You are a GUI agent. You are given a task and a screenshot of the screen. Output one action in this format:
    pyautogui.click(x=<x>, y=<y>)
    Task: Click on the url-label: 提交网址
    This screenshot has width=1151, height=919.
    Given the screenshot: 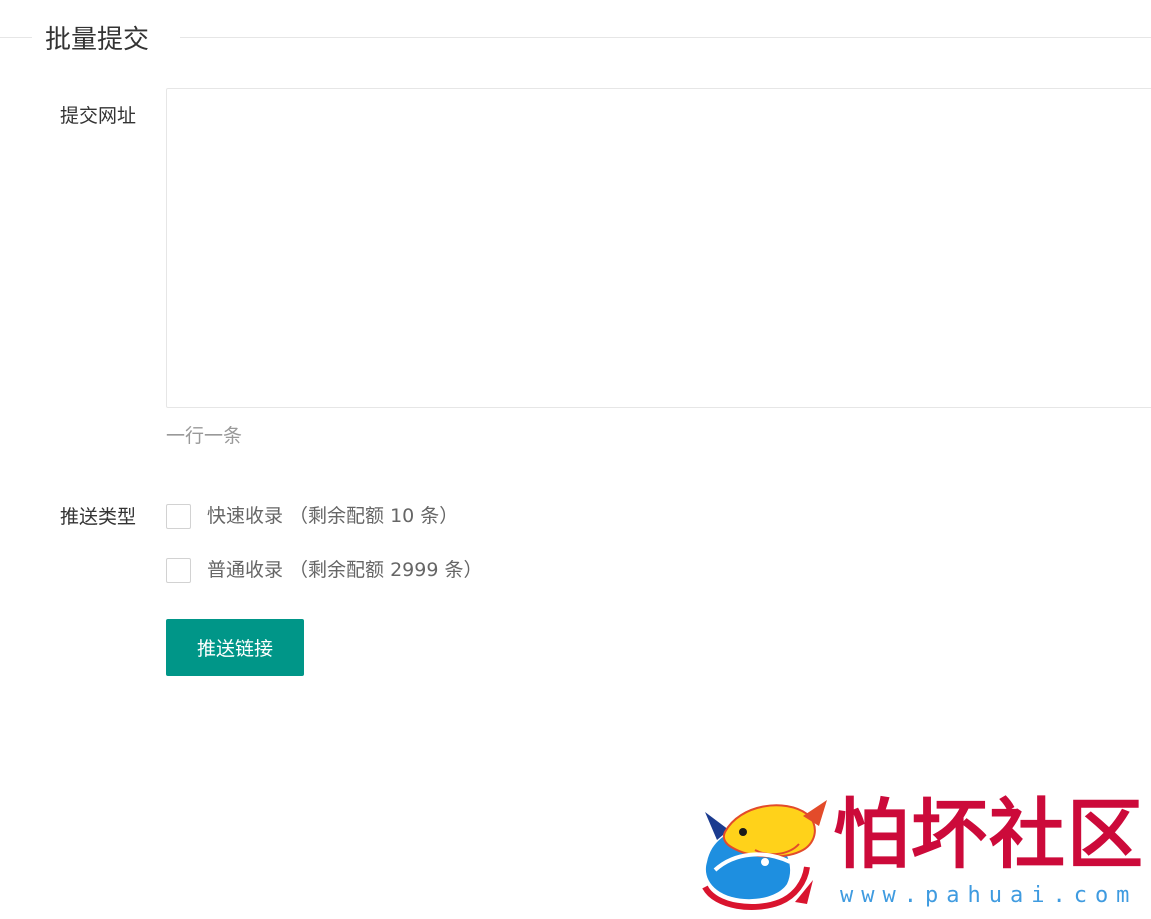 What is the action you would take?
    pyautogui.click(x=98, y=116)
    